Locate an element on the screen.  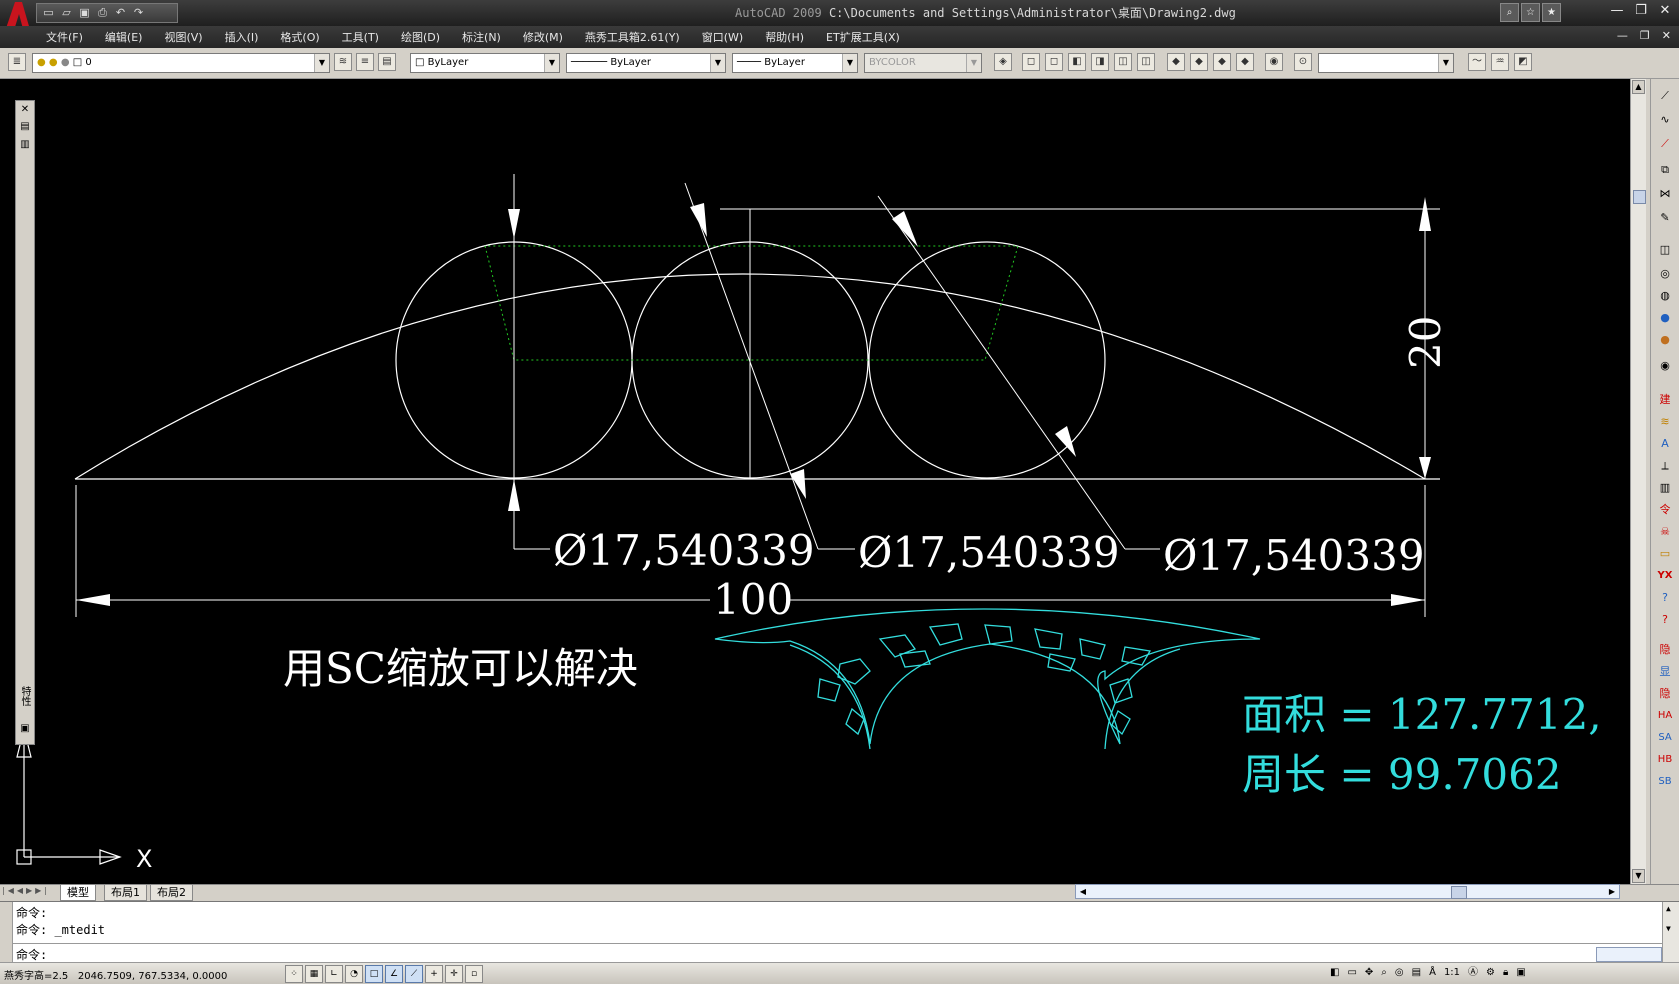
cursor-coordinates: 2046.7509, 767.5334, 0.0000 is located at coordinates (153, 976).